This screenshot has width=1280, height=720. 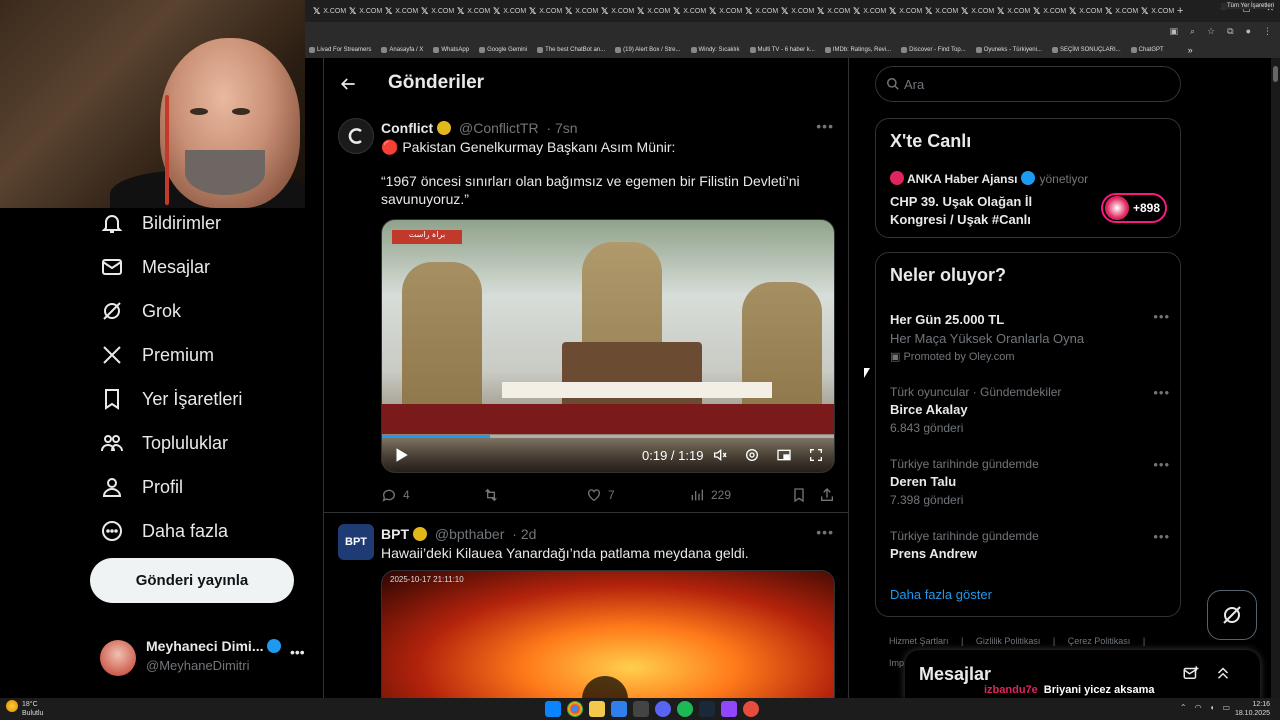 I want to click on reply-button: 4, so click(x=395, y=495).